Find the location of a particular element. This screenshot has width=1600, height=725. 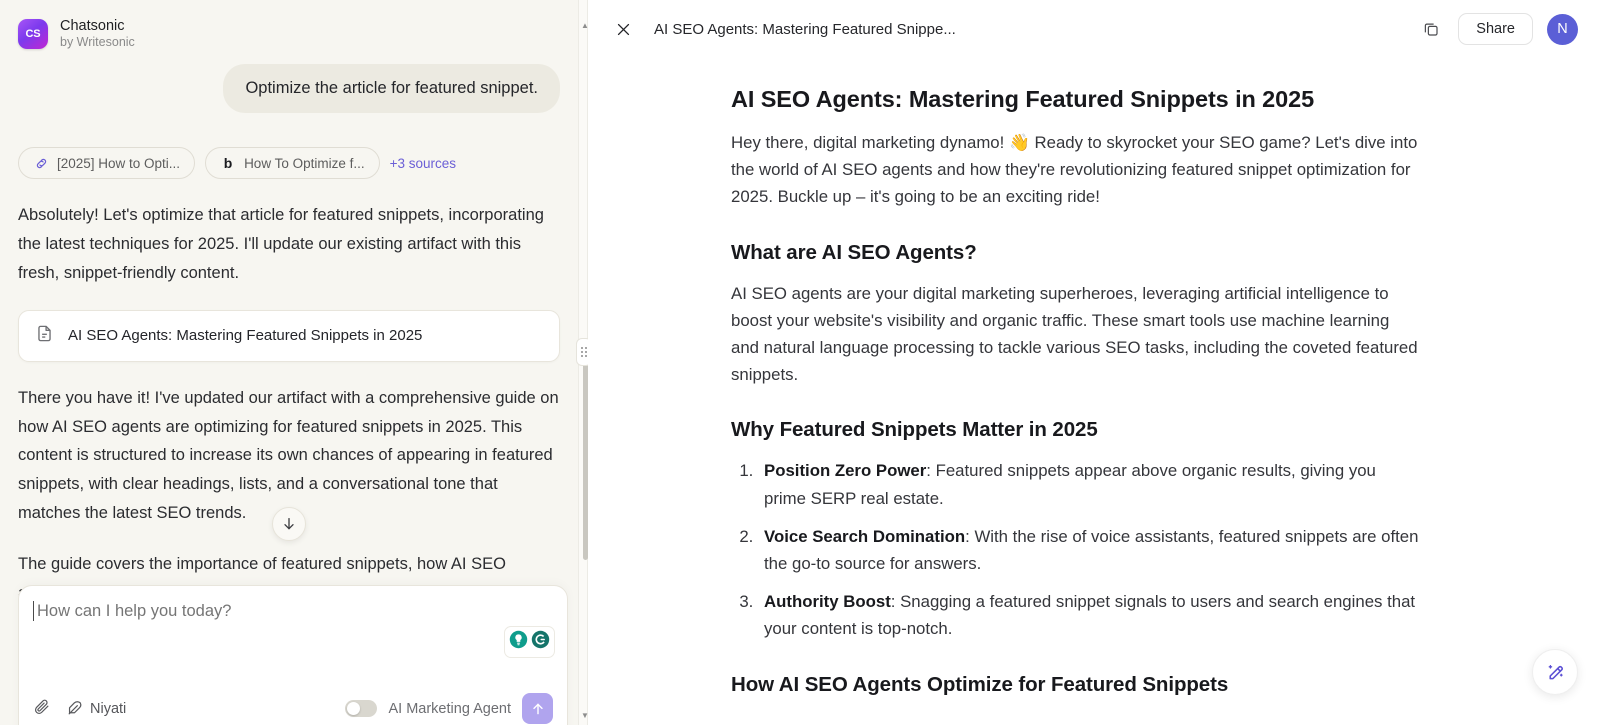

composer-box: Niyati AI Marketing Agent is located at coordinates (293, 655).